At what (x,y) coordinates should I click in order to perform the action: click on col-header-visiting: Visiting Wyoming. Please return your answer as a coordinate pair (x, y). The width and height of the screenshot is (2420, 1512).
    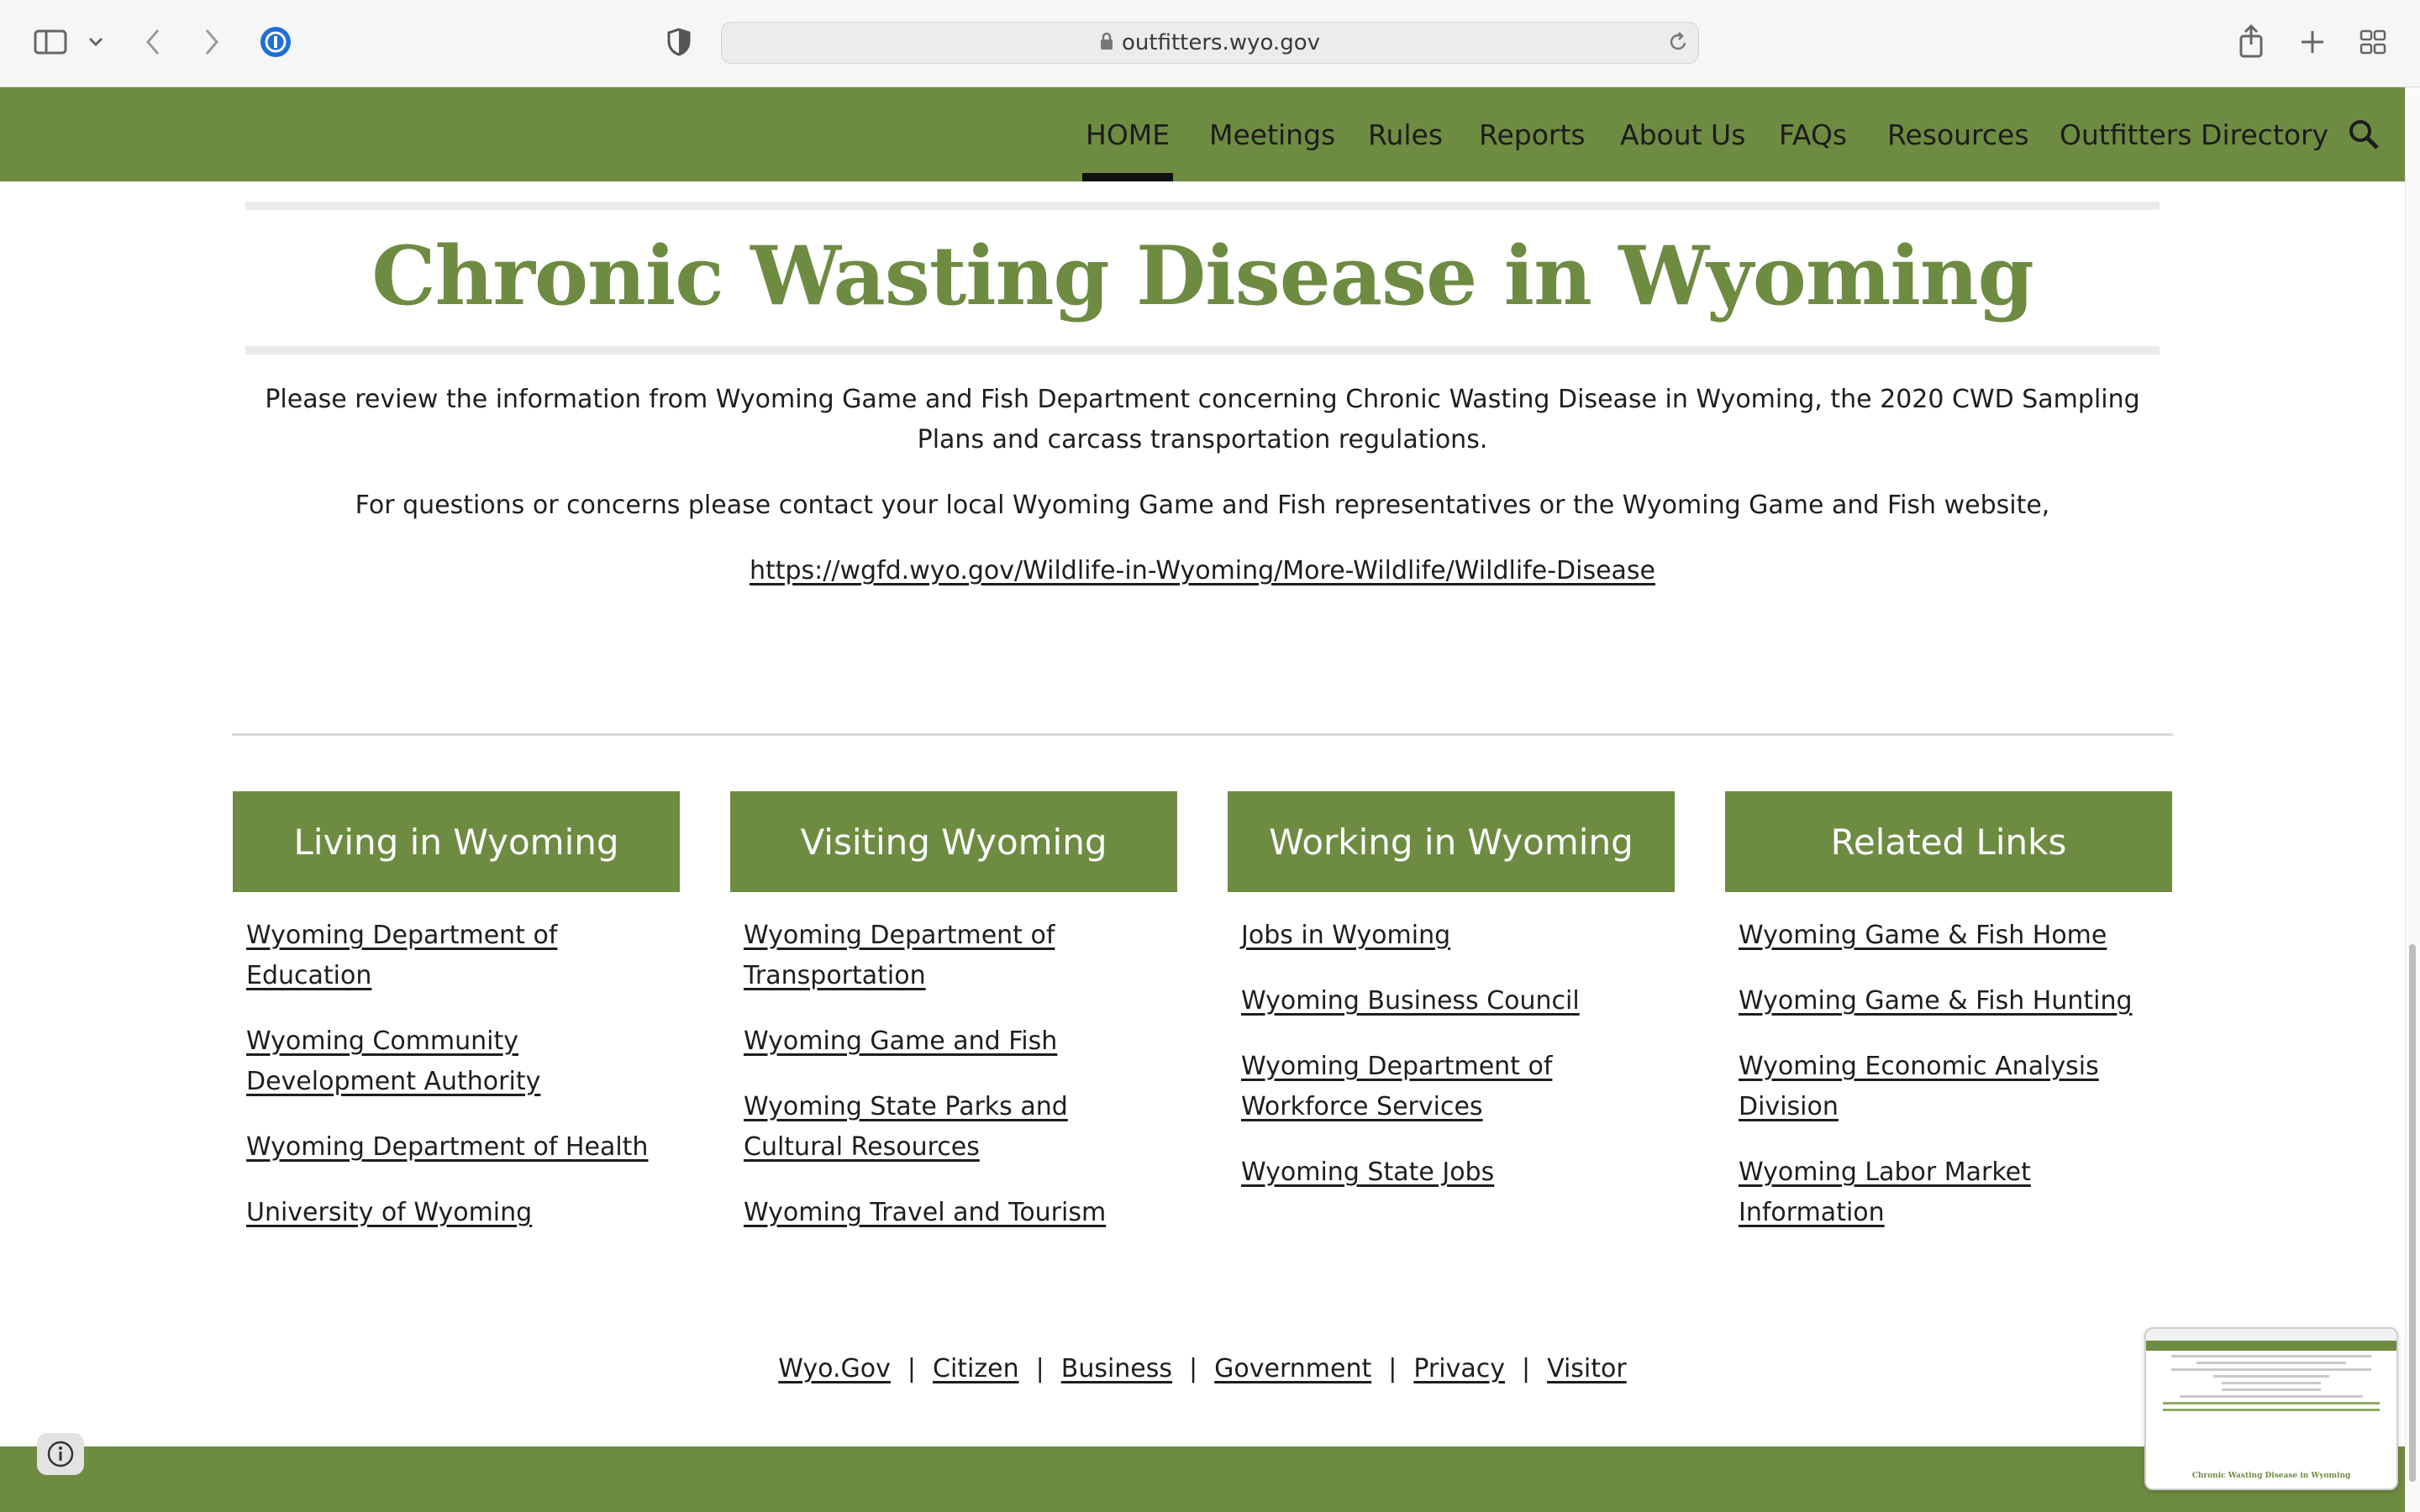
    Looking at the image, I should click on (954, 841).